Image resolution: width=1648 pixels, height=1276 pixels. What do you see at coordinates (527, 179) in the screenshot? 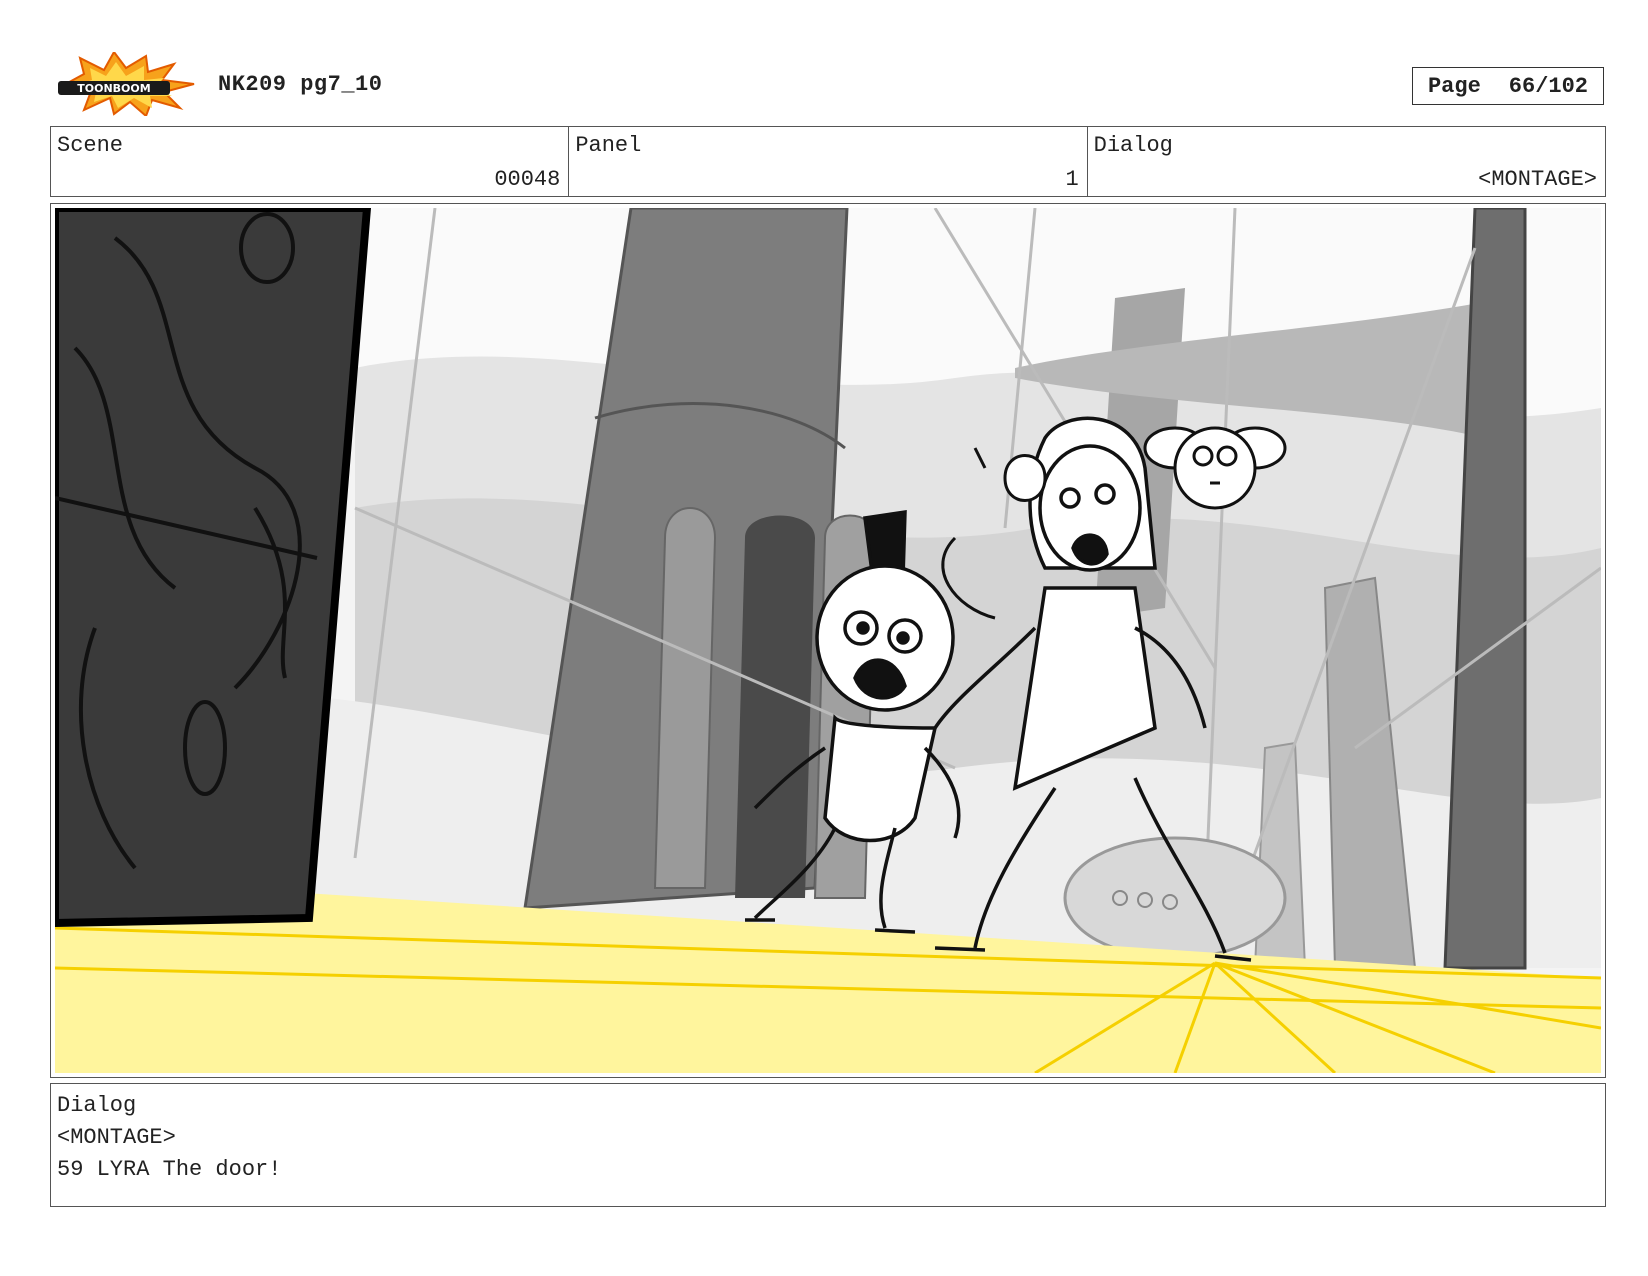
I see `scene-value: 00048` at bounding box center [527, 179].